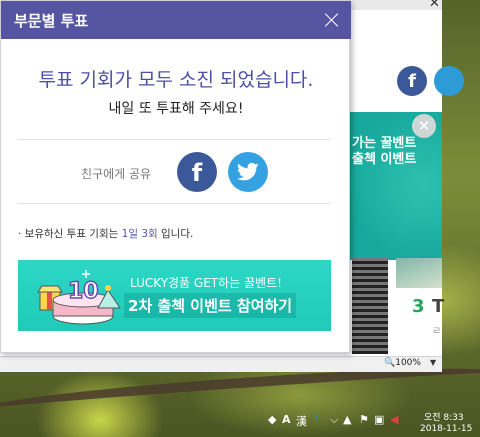 Image resolution: width=480 pixels, height=437 pixels. What do you see at coordinates (272, 419) in the screenshot?
I see `ime-toolbar-icon: ◆` at bounding box center [272, 419].